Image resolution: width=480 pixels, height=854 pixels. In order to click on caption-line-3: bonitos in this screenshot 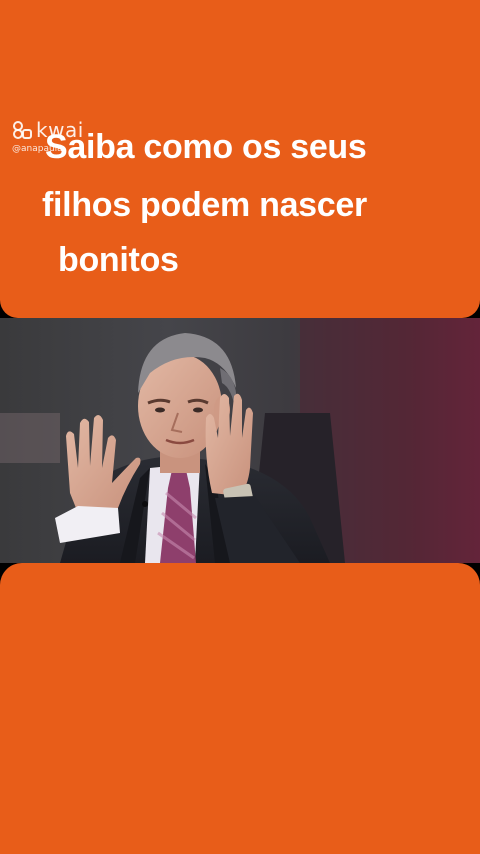, I will do `click(118, 260)`.